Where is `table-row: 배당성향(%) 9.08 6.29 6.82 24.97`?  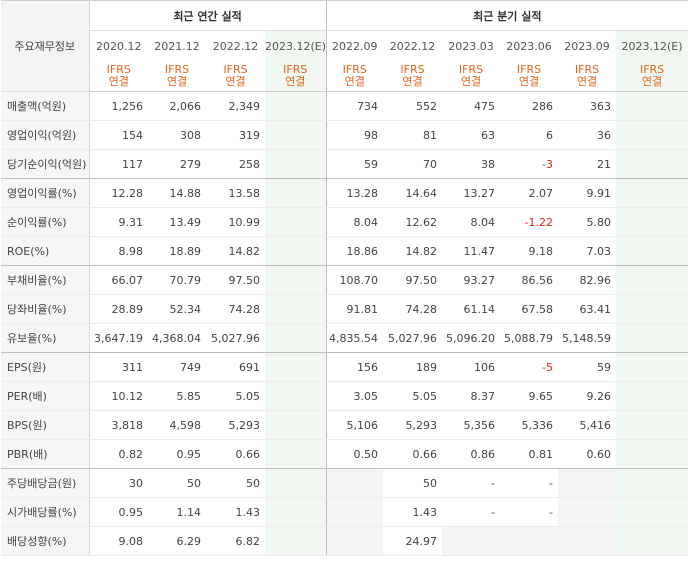
table-row: 배당성향(%) 9.08 6.29 6.82 24.97 is located at coordinates (345, 541).